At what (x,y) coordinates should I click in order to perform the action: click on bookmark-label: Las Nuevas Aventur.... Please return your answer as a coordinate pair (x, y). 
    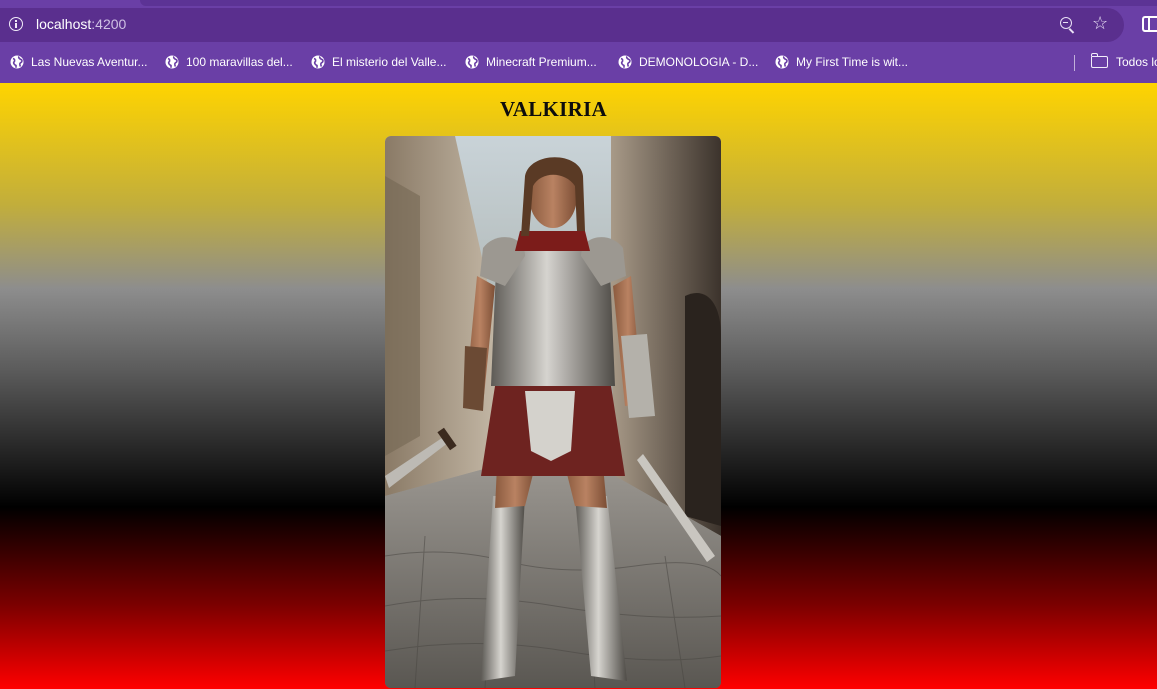
    Looking at the image, I should click on (89, 62).